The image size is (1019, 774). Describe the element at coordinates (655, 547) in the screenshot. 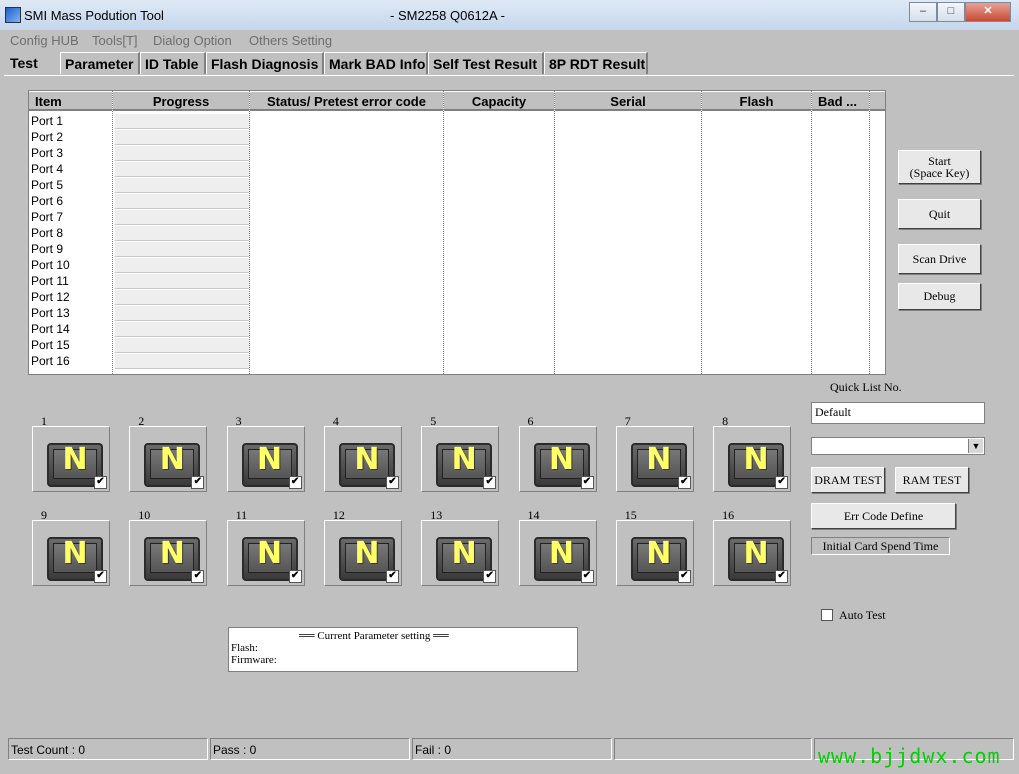

I see `port-tile: 15 N ✔` at that location.